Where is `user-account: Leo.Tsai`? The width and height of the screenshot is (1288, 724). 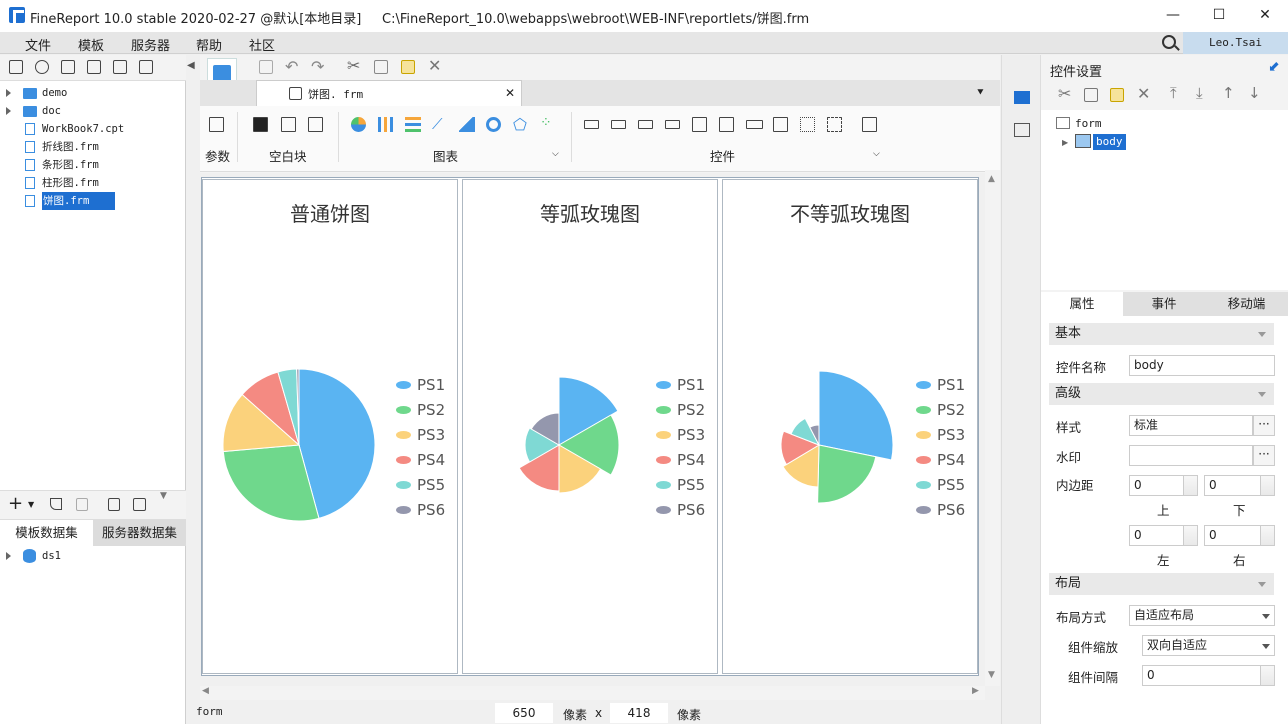 user-account: Leo.Tsai is located at coordinates (1235, 43).